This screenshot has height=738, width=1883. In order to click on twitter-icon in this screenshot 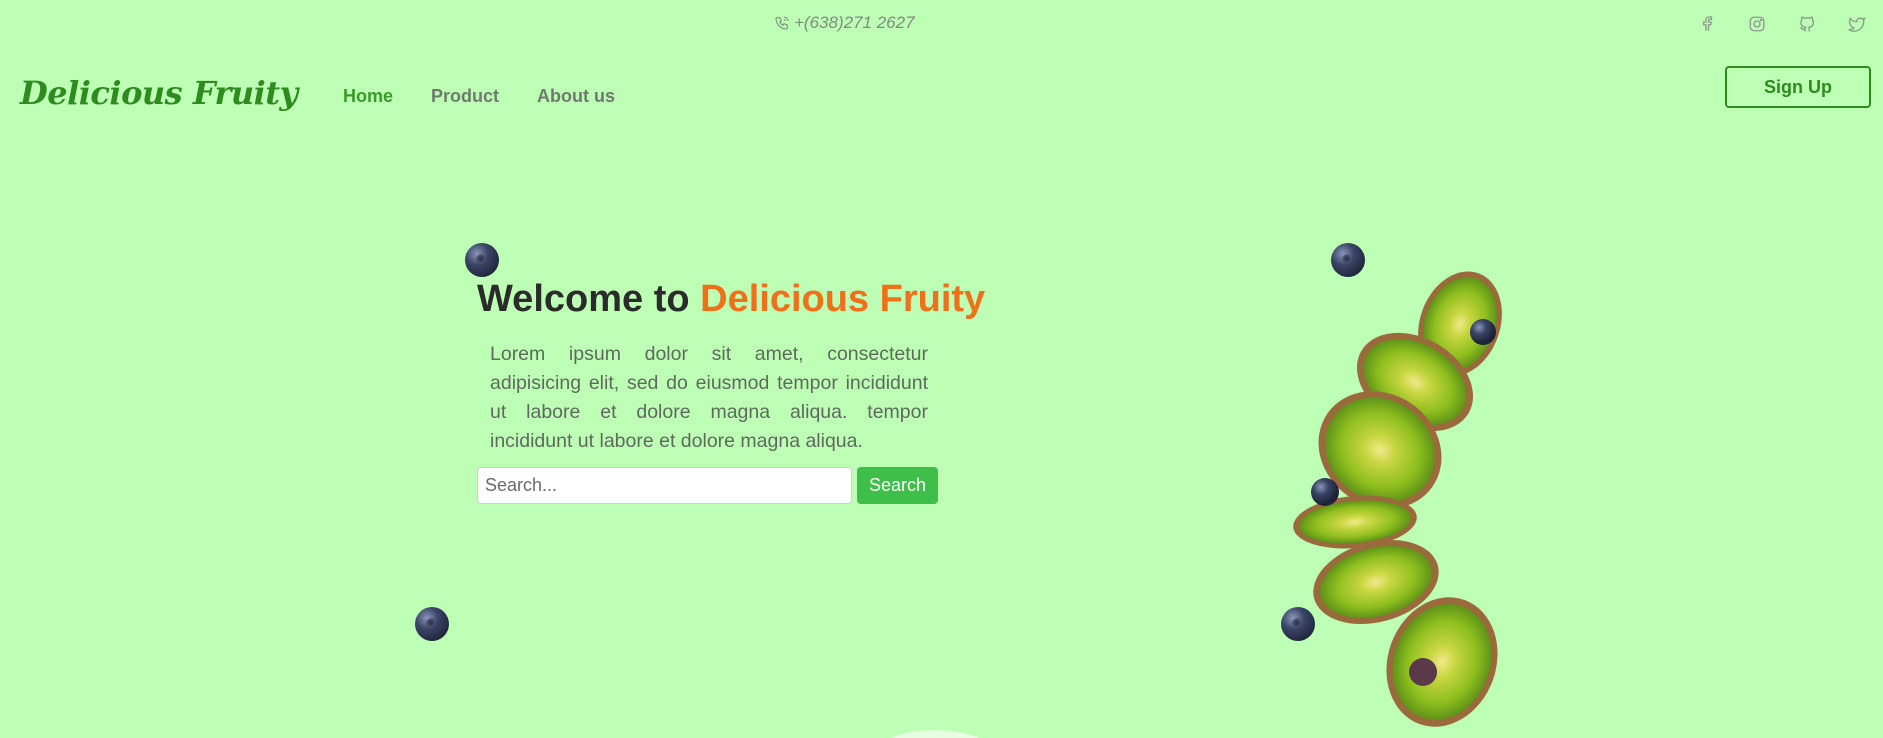, I will do `click(1857, 24)`.